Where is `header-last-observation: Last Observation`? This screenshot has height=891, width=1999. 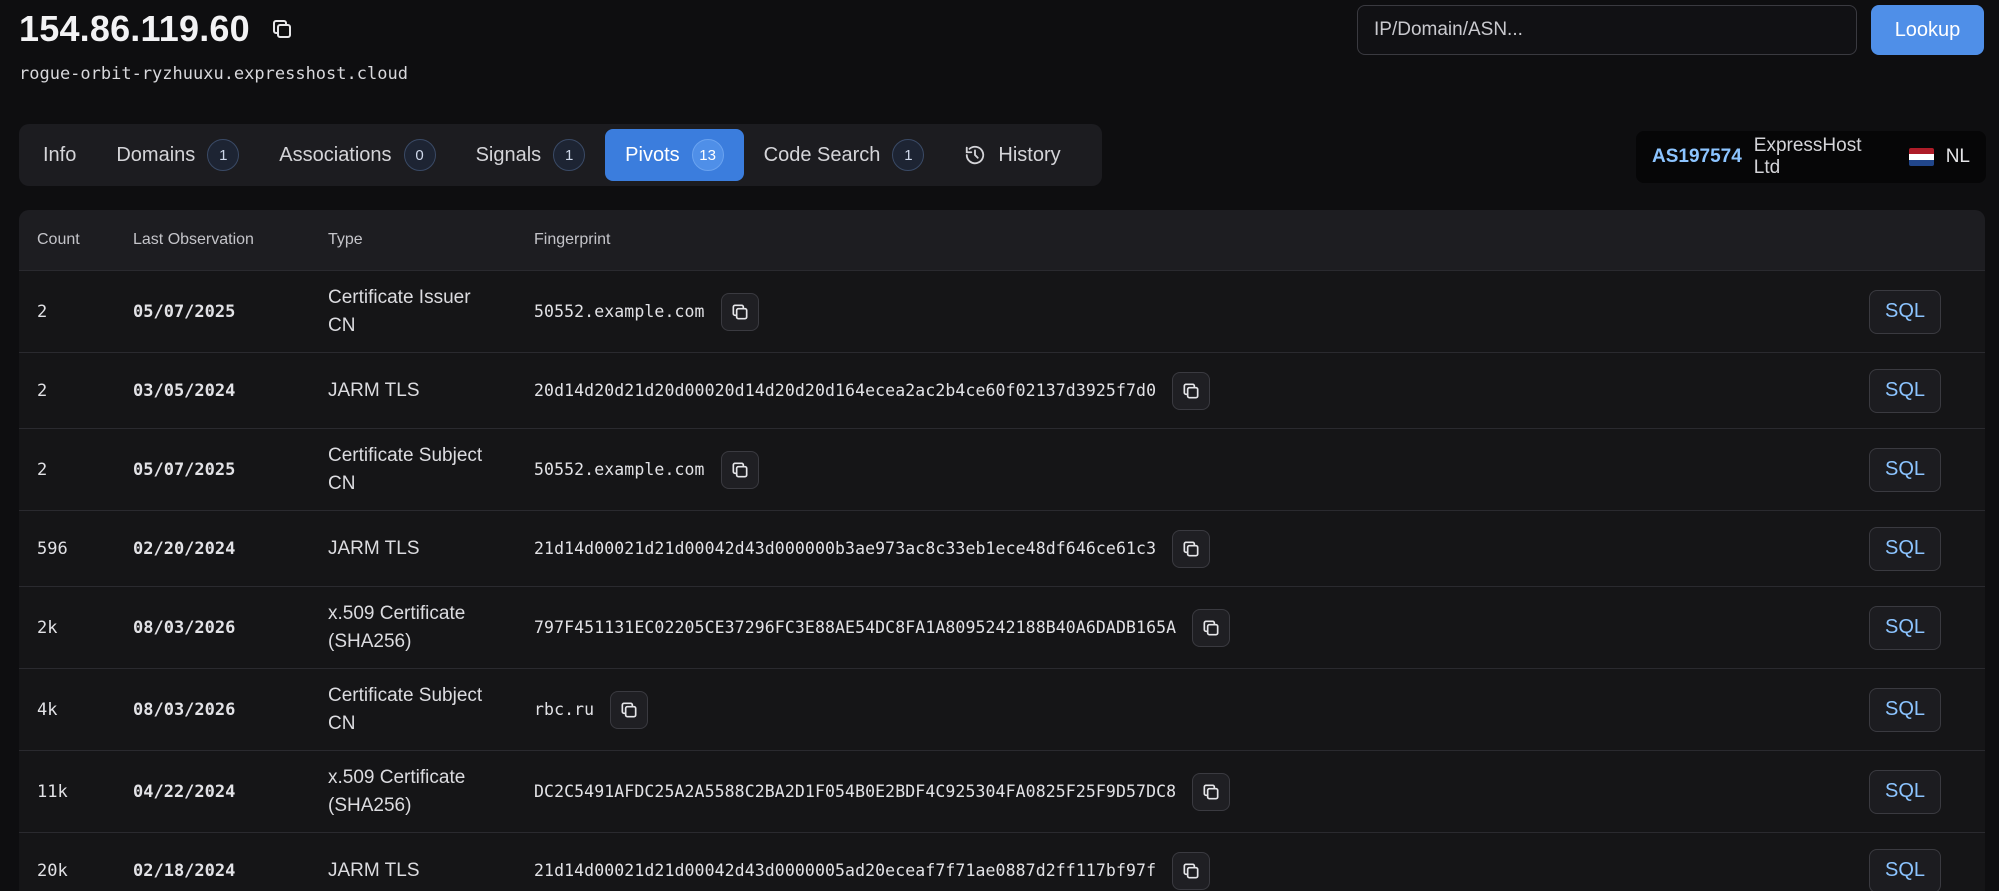 header-last-observation: Last Observation is located at coordinates (193, 239).